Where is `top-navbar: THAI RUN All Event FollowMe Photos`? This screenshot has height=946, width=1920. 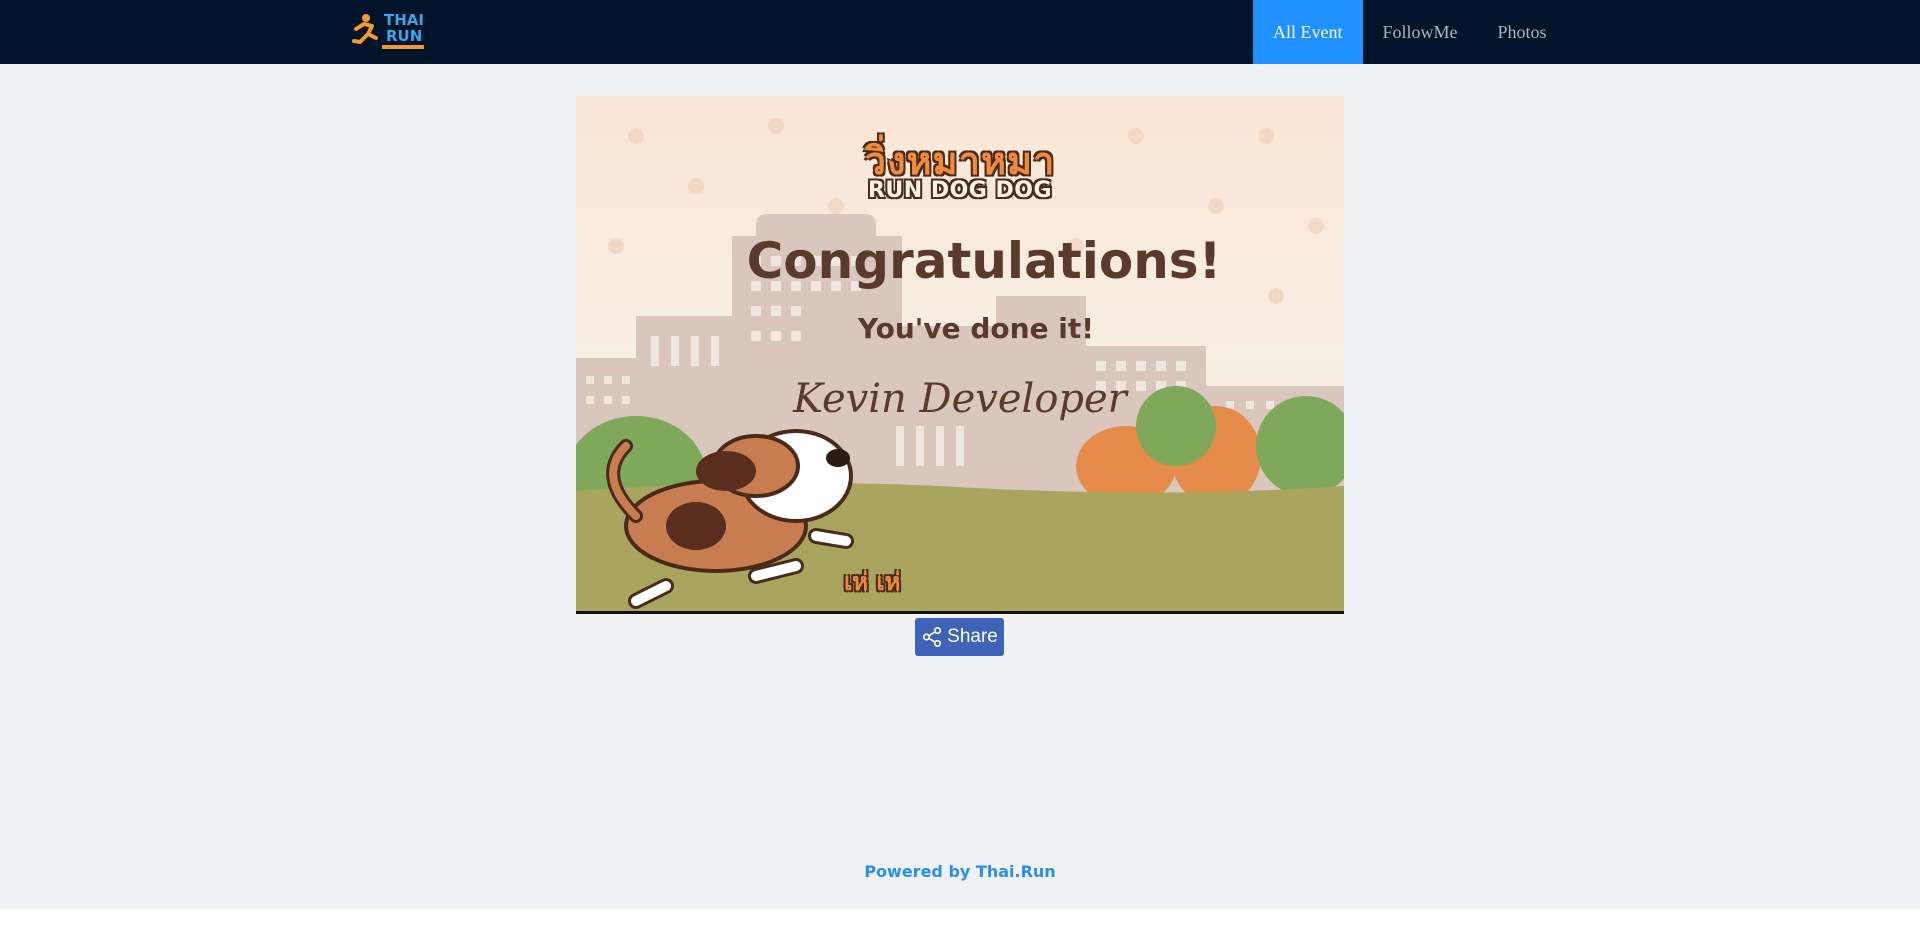 top-navbar: THAI RUN All Event FollowMe Photos is located at coordinates (960, 32).